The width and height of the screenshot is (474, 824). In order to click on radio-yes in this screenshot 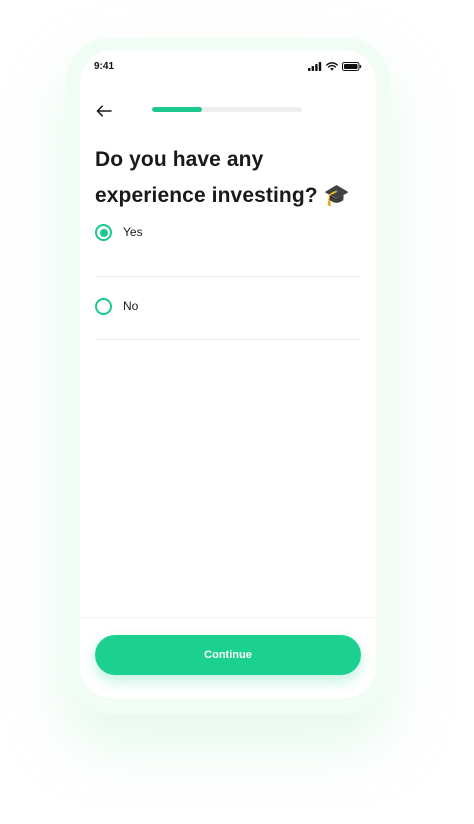, I will do `click(103, 232)`.